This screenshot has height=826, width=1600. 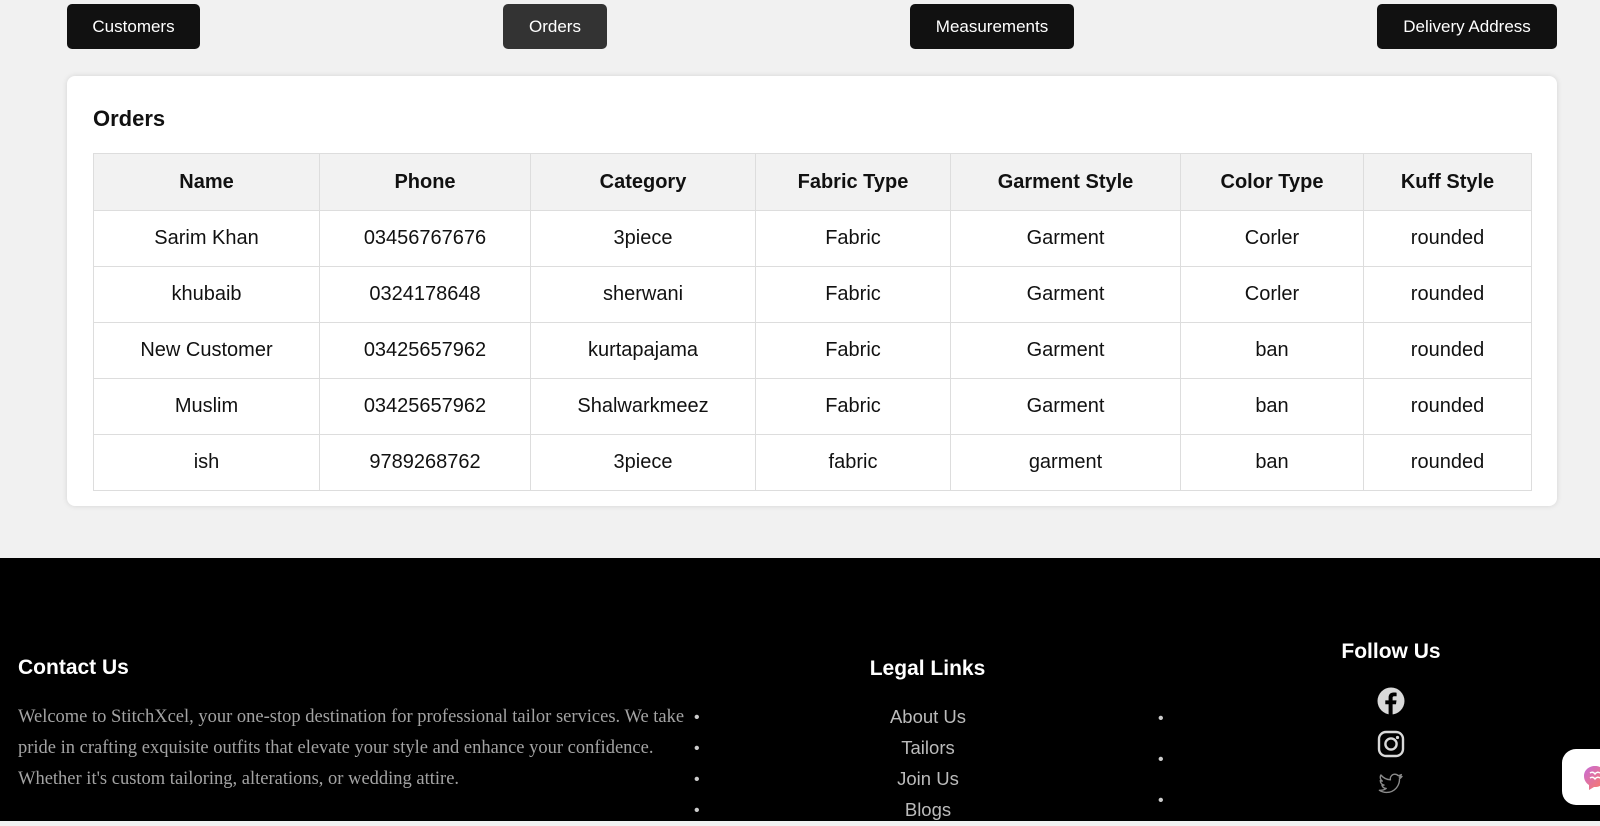 What do you see at coordinates (992, 26) in the screenshot?
I see `tab-measurements: Measurements` at bounding box center [992, 26].